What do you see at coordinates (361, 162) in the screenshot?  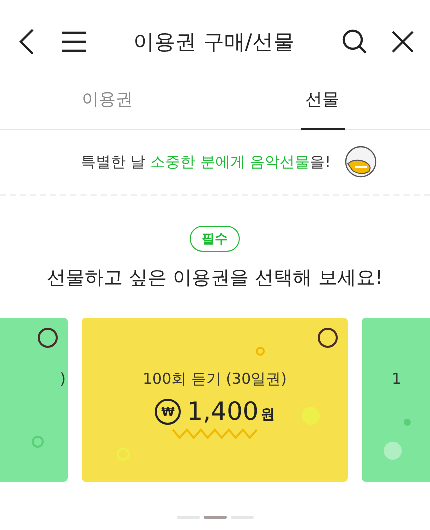 I see `emoticon-icon` at bounding box center [361, 162].